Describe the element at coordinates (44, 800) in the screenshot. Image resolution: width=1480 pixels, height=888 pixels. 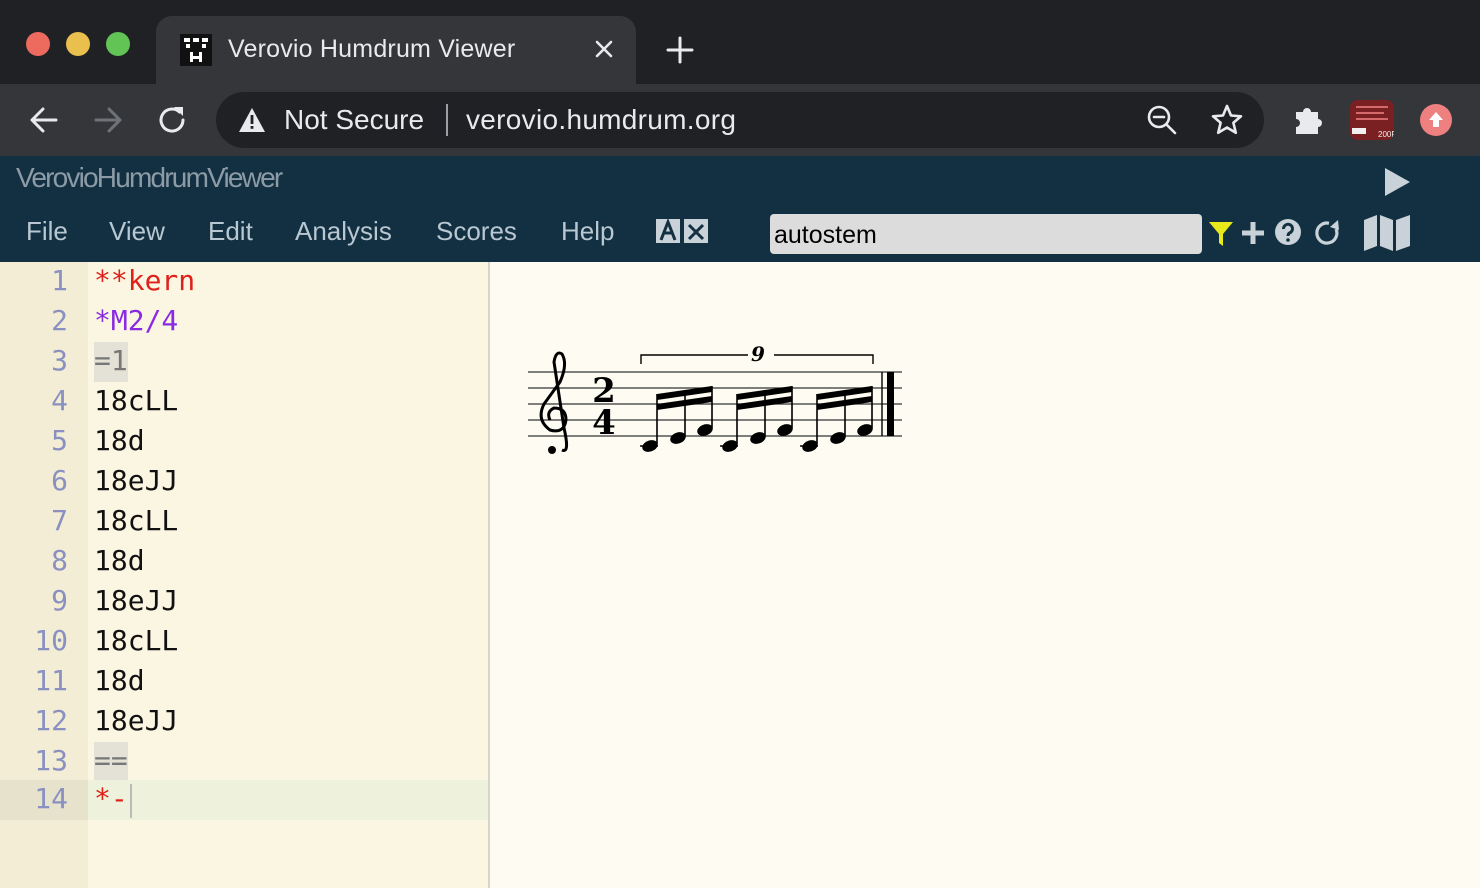
I see `line-number: 14` at that location.